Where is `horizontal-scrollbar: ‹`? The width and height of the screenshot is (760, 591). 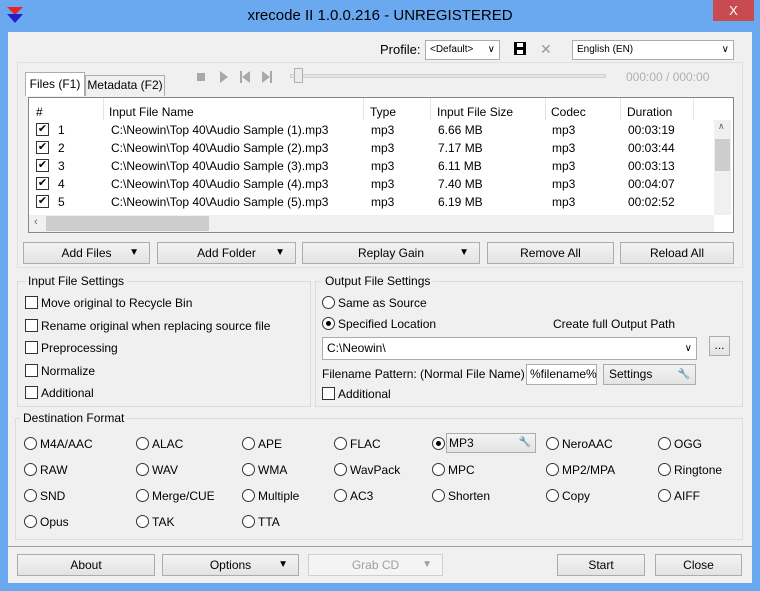 horizontal-scrollbar: ‹ is located at coordinates (371, 223).